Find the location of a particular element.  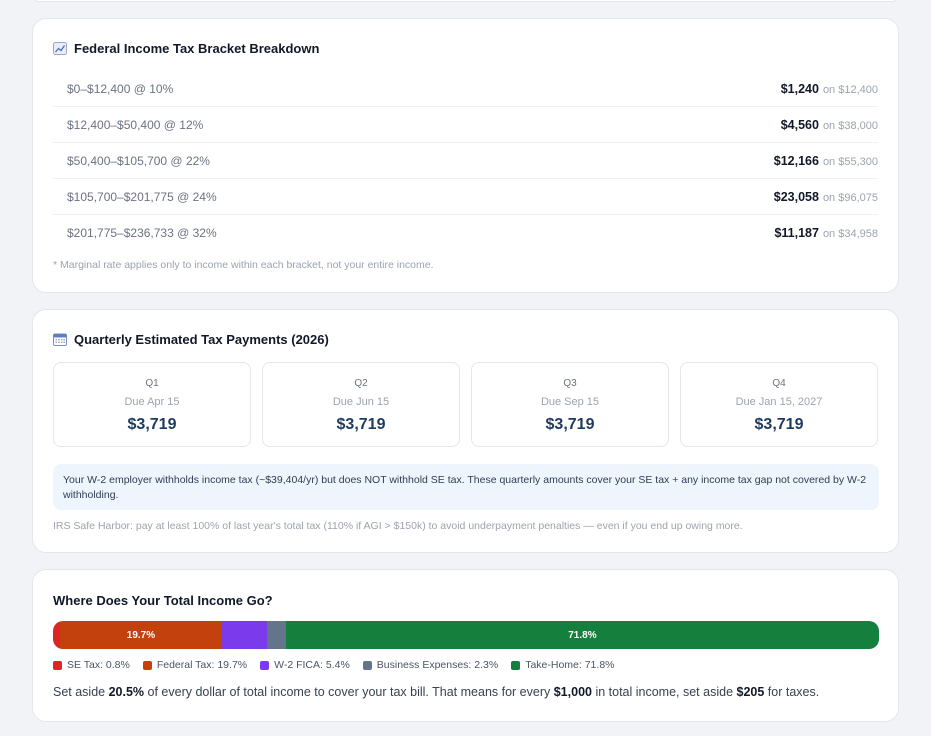

bracket-taxable: on $96,075 is located at coordinates (850, 197).